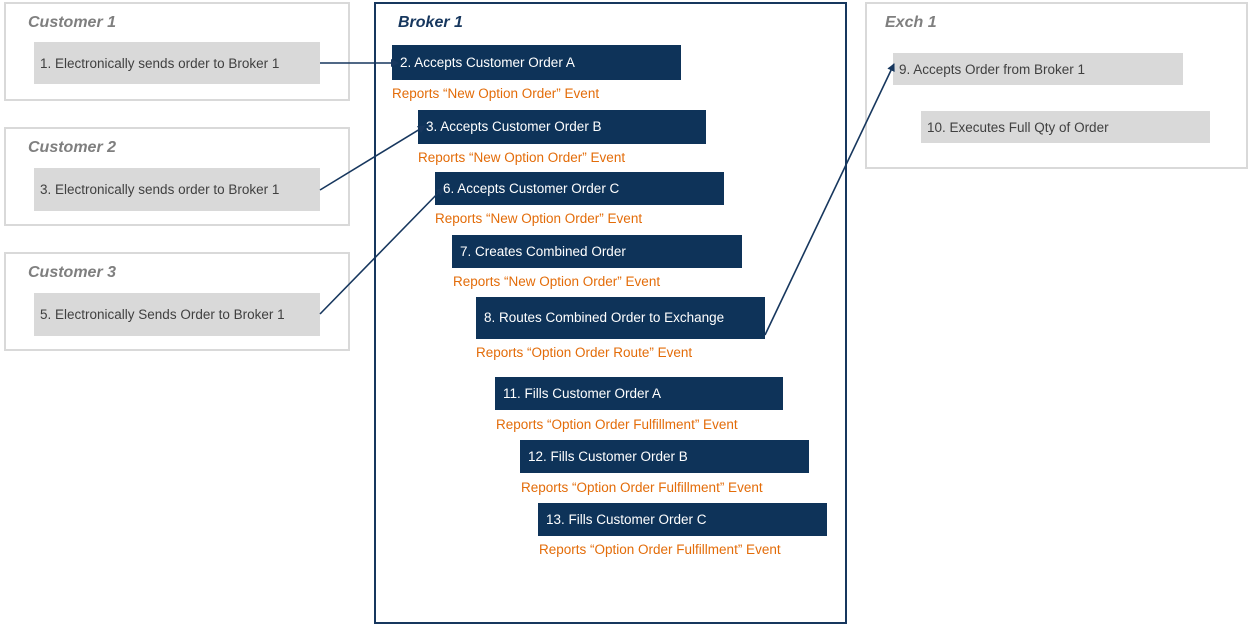 Image resolution: width=1250 pixels, height=624 pixels. I want to click on arrow-step8-to-exch, so click(829, 199).